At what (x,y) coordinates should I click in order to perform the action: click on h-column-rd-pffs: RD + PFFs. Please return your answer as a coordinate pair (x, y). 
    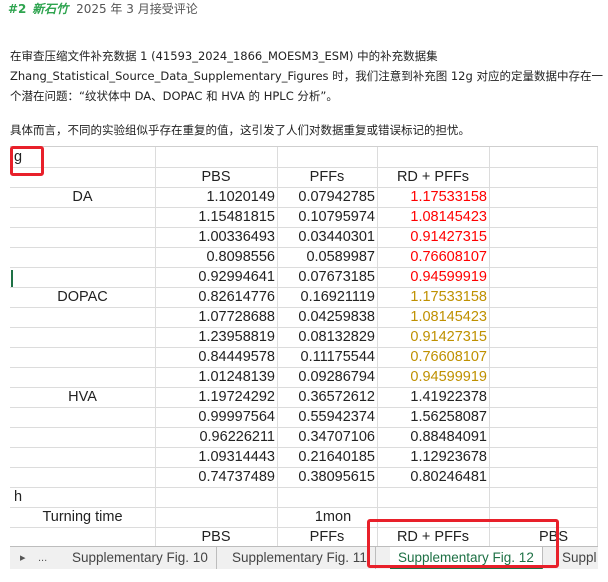
    Looking at the image, I should click on (433, 537).